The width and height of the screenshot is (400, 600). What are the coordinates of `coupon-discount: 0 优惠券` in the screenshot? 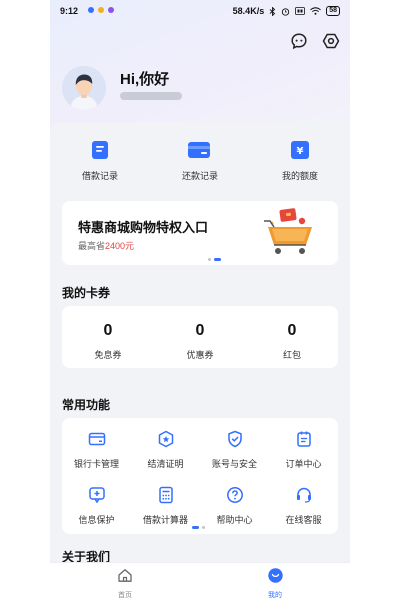 It's located at (200, 337).